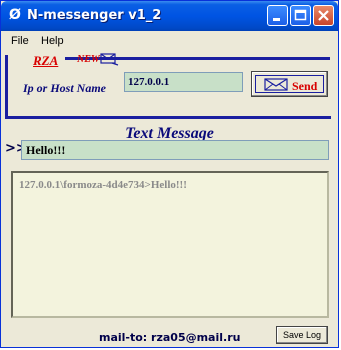 The width and height of the screenshot is (341, 350). Describe the element at coordinates (302, 335) in the screenshot. I see `save-log-button: Save Log` at that location.